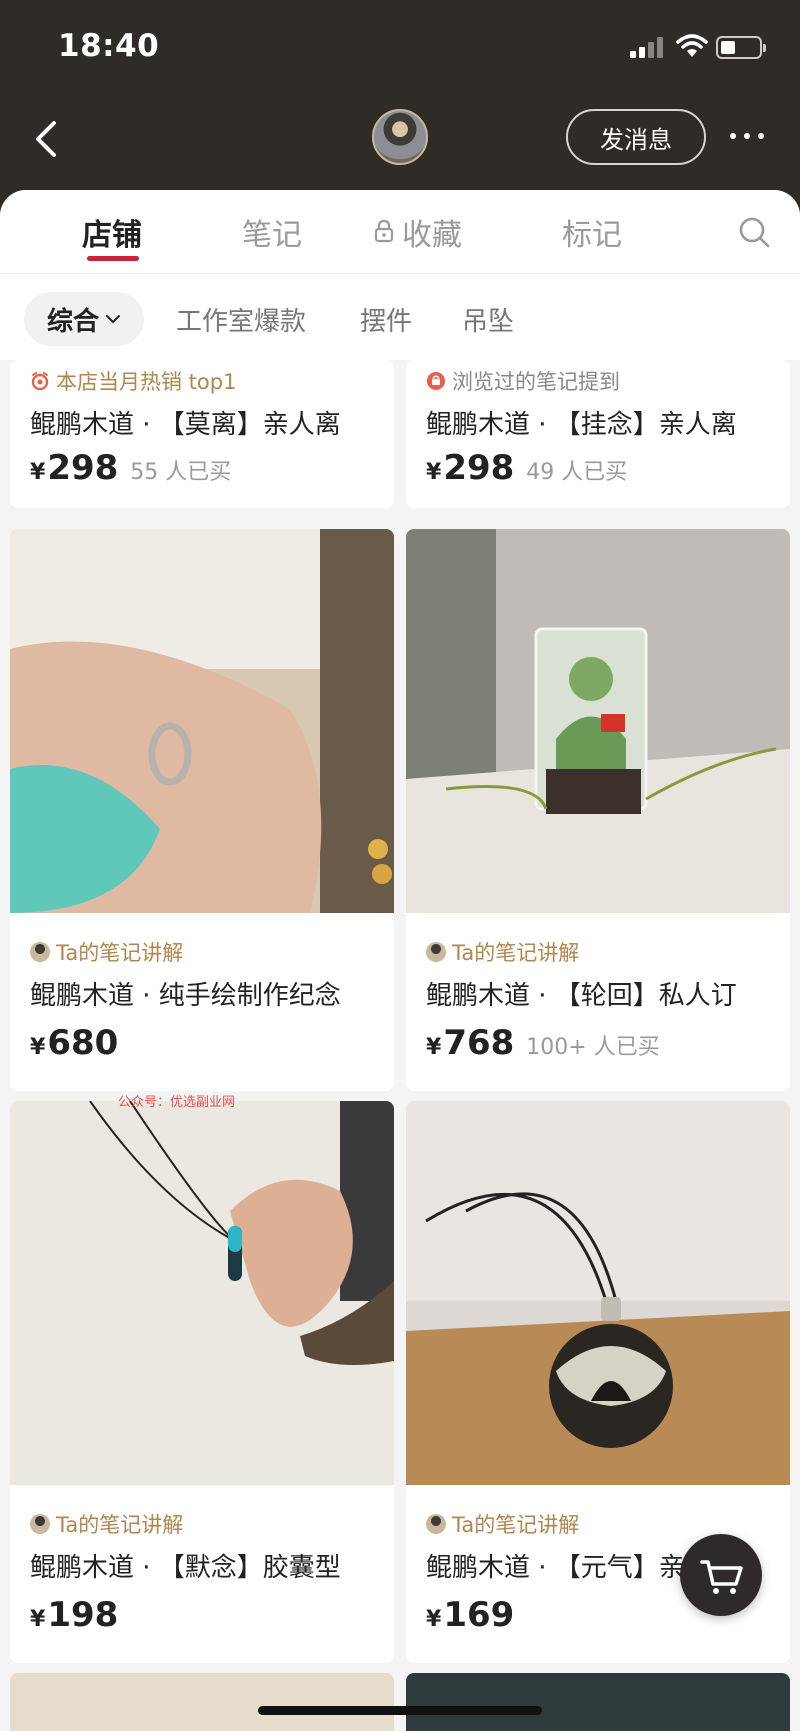 This screenshot has height=1731, width=800. I want to click on product-tag-label: 浏览过的笔记提到, so click(536, 382).